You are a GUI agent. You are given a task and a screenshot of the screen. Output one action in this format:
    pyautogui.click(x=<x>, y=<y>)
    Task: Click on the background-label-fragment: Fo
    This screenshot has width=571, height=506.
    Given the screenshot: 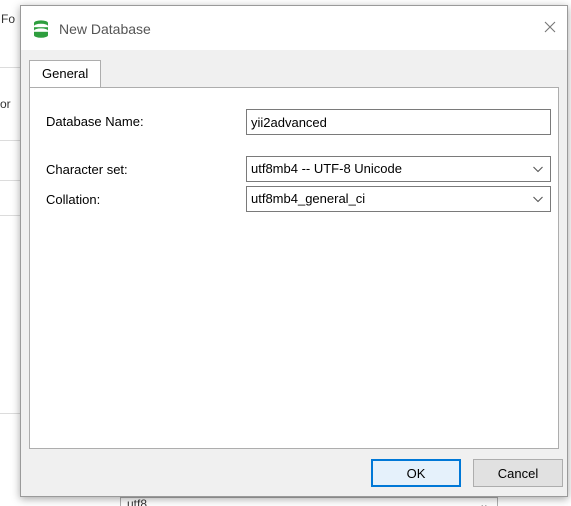 What is the action you would take?
    pyautogui.click(x=8, y=19)
    